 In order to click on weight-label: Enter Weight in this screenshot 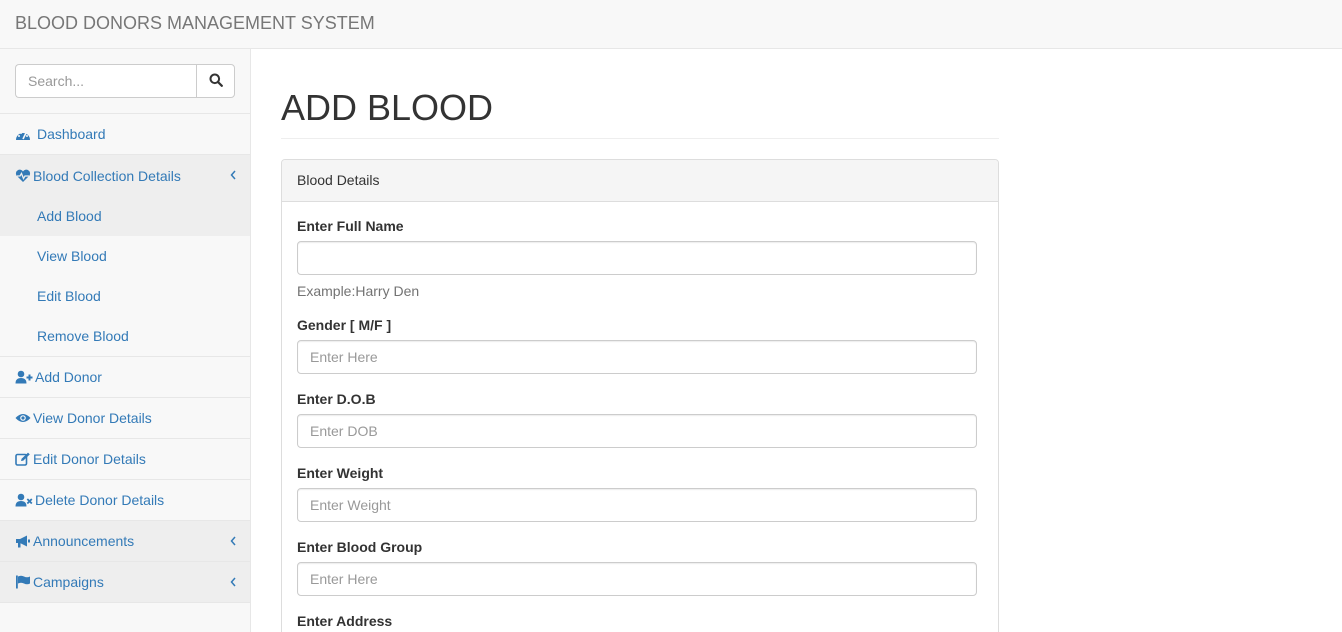, I will do `click(340, 473)`.